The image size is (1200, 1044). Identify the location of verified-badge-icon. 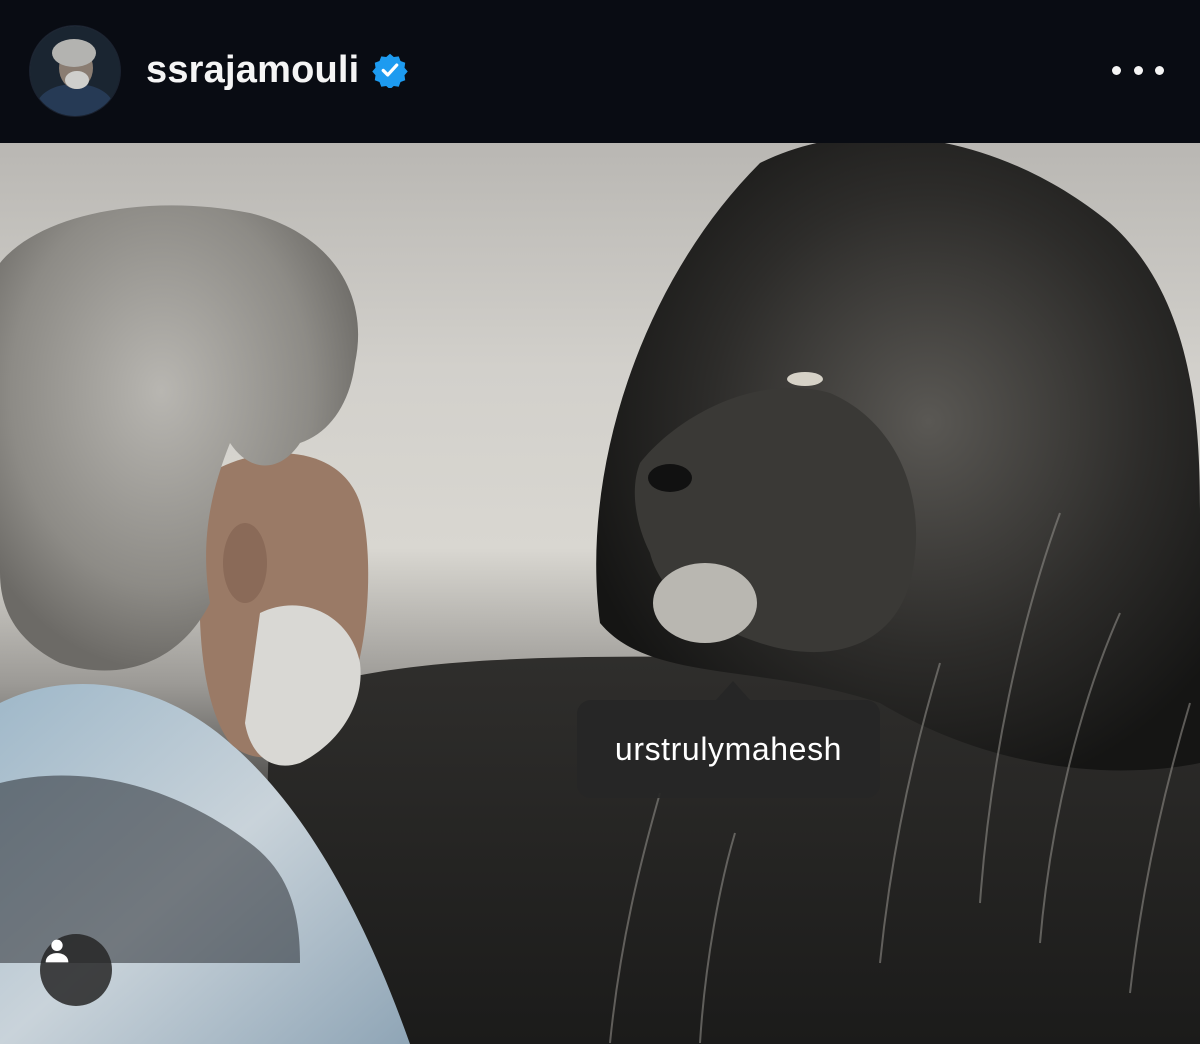
(390, 70).